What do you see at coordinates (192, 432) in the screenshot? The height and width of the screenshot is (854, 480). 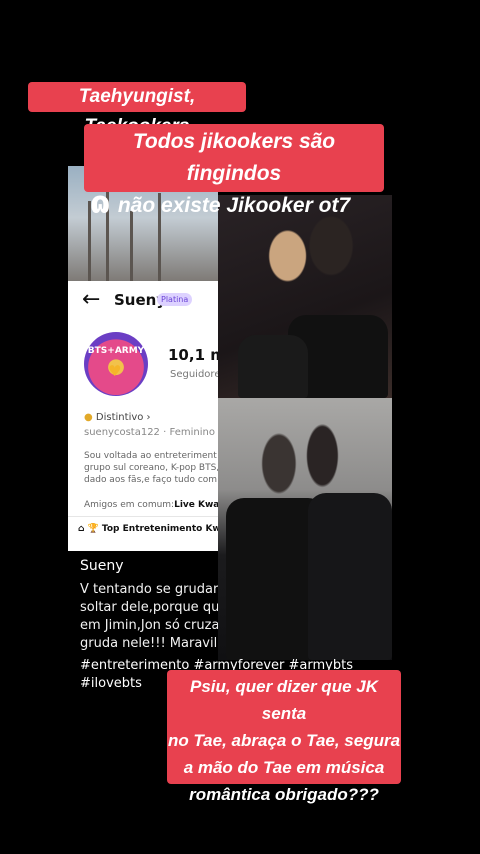 I see `gender: Feminino` at bounding box center [192, 432].